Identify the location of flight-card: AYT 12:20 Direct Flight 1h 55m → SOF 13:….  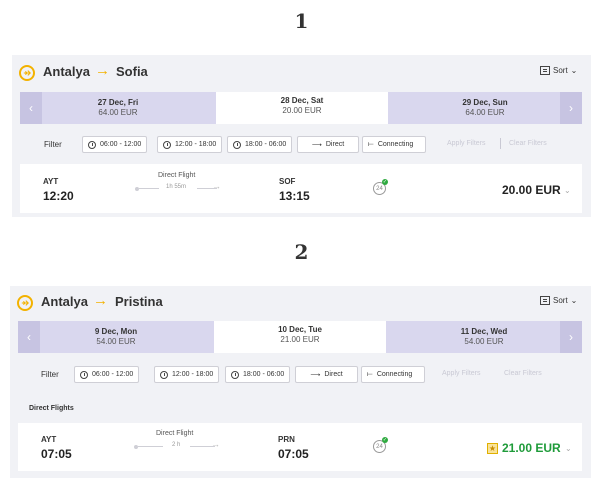
(301, 188).